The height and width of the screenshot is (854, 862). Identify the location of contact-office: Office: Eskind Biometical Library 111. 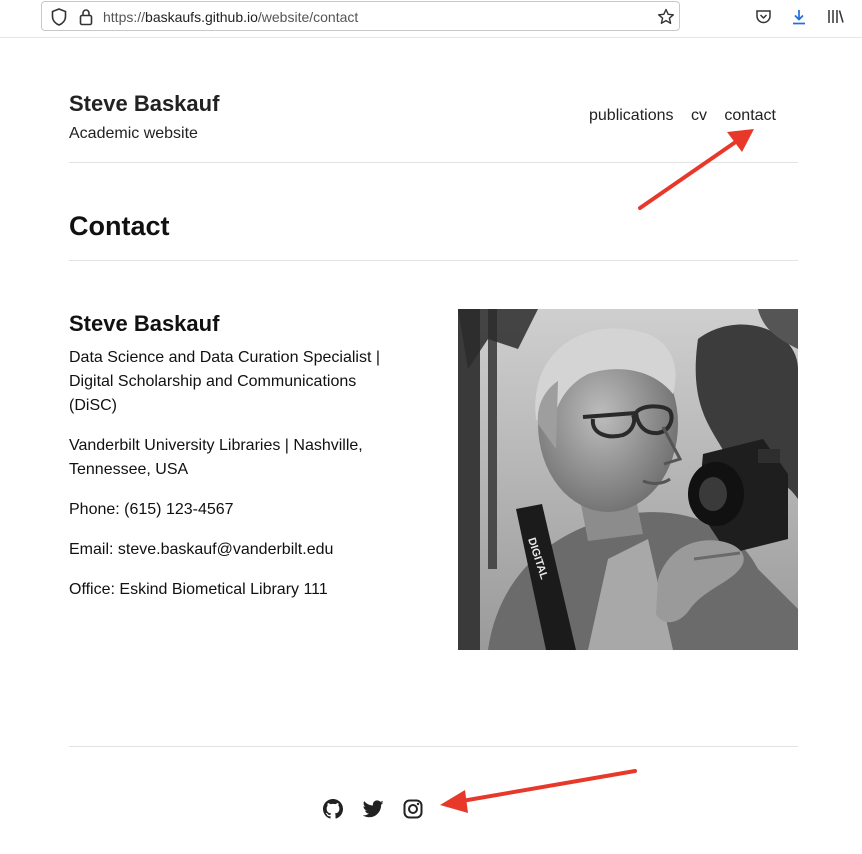
(198, 589).